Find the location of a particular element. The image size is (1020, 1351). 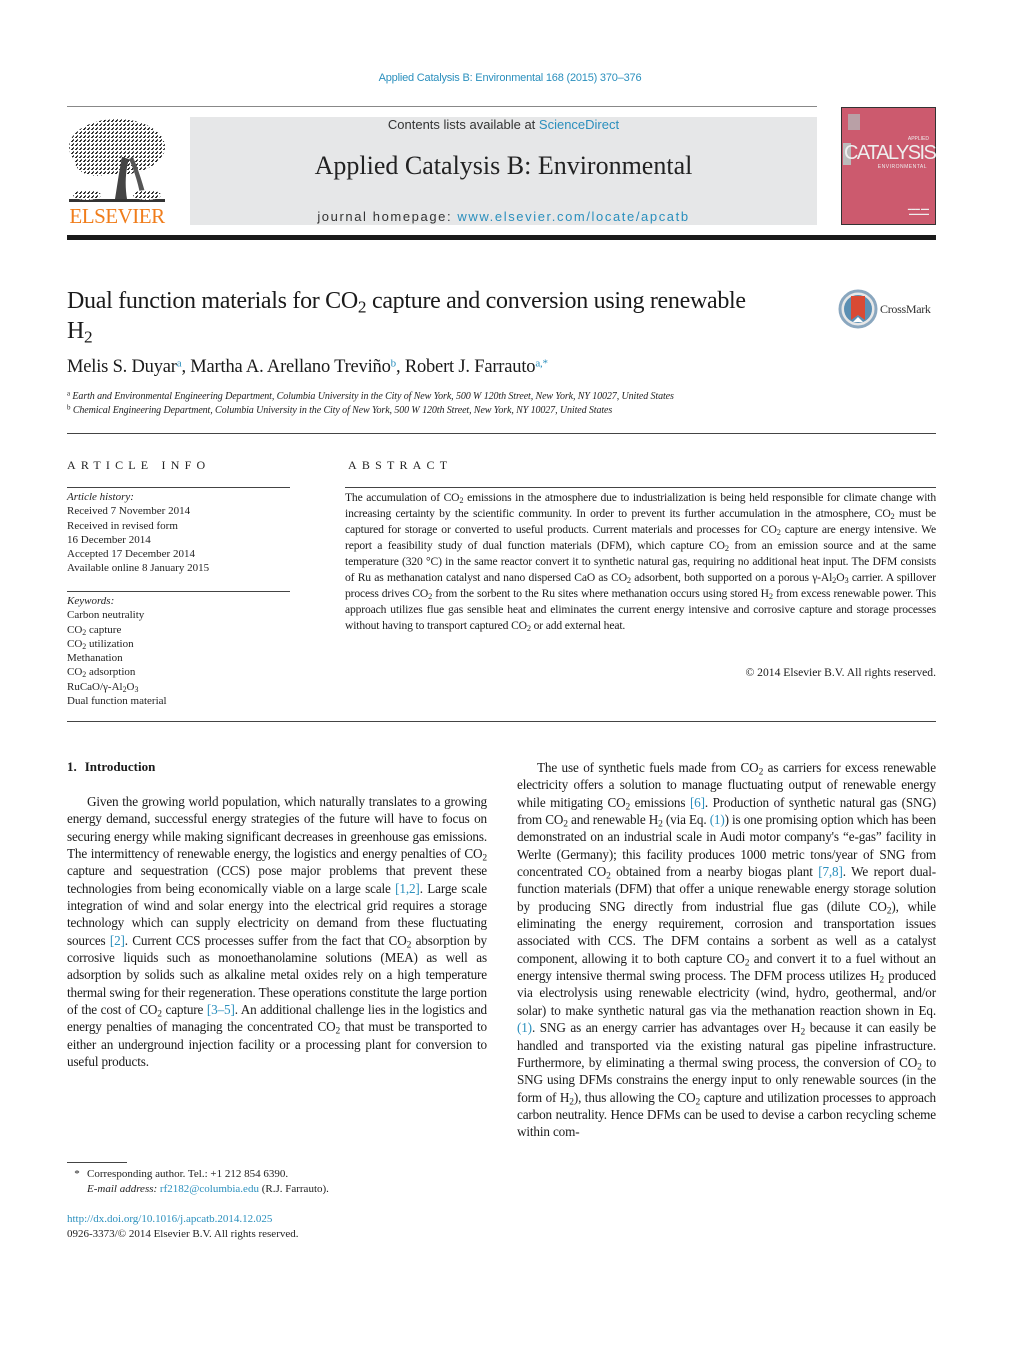

author-name: Melis S. Duyar is located at coordinates (122, 367).